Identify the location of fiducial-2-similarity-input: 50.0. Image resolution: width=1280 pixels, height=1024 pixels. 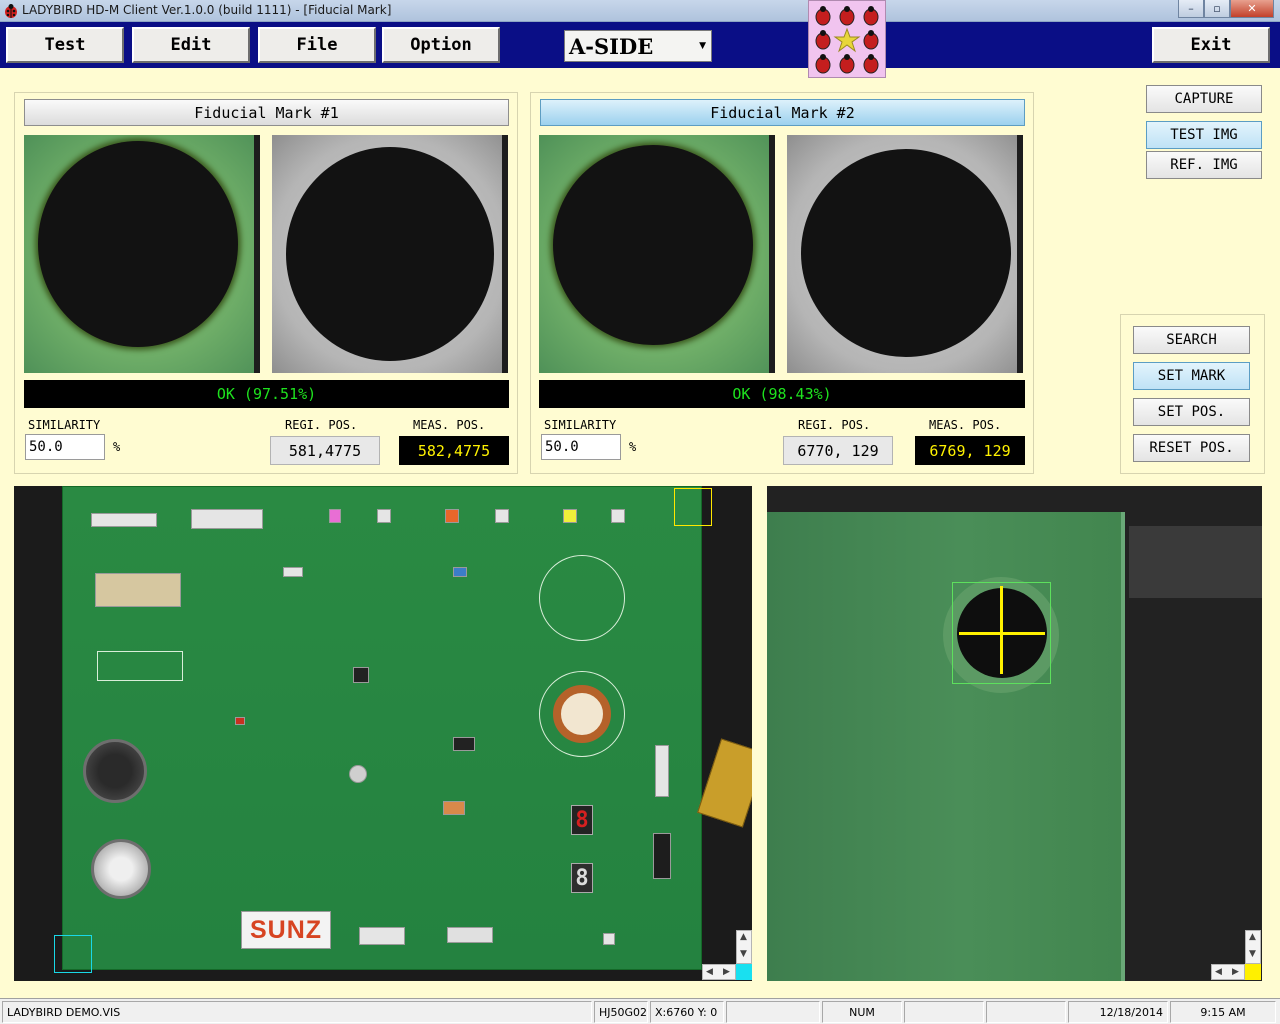
(581, 447).